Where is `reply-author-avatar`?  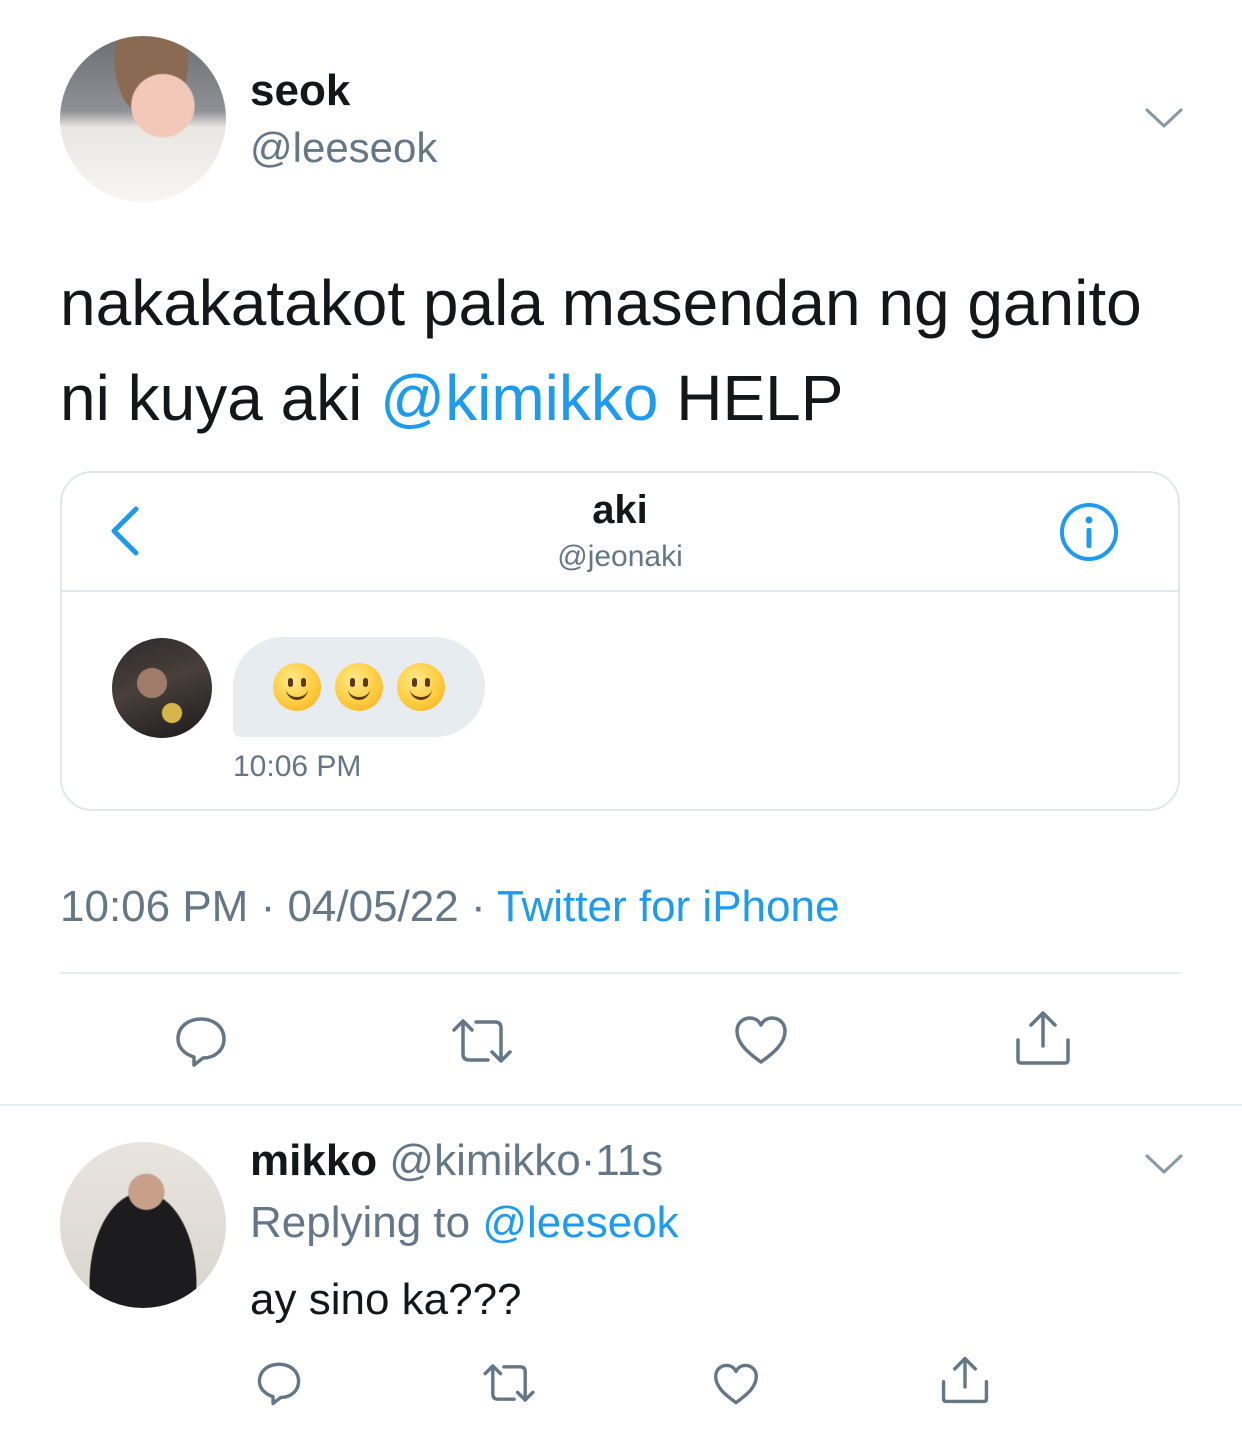
reply-author-avatar is located at coordinates (143, 1225).